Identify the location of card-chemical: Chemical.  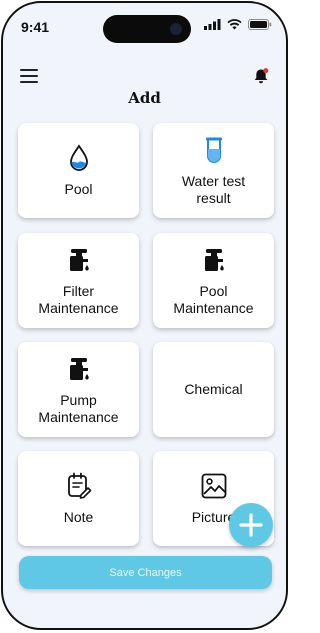
(213, 389).